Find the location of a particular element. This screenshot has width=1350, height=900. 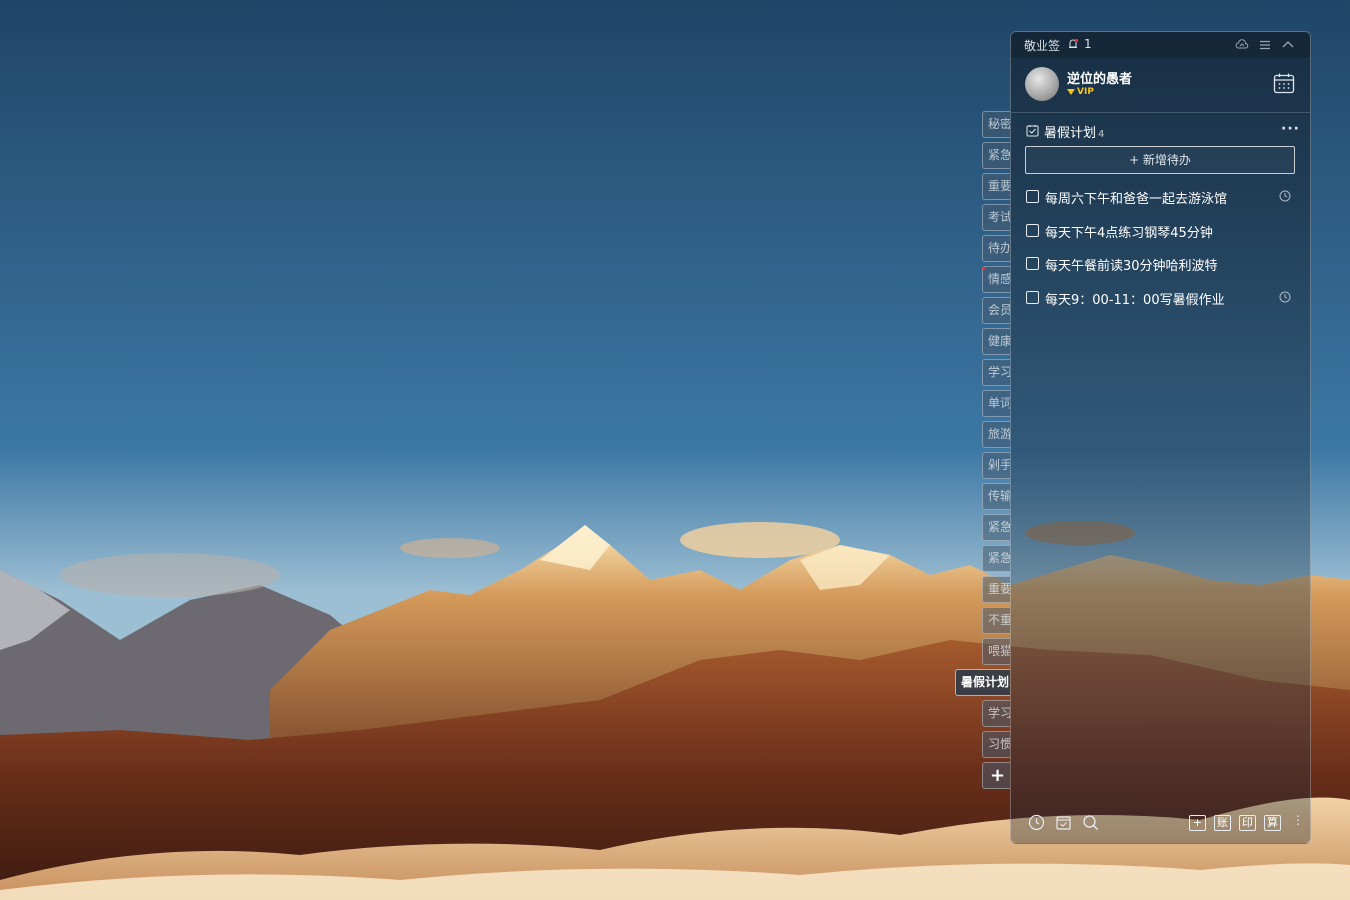

todo-item: 每天9：00-11：00写暑假作业 is located at coordinates (1160, 298).